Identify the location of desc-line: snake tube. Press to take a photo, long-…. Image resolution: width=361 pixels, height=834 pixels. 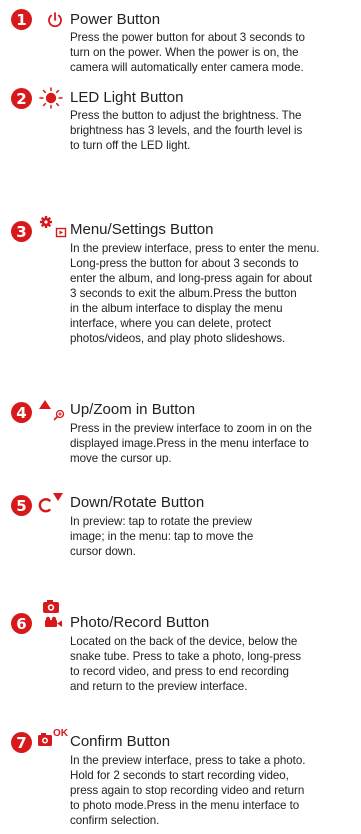
(186, 656).